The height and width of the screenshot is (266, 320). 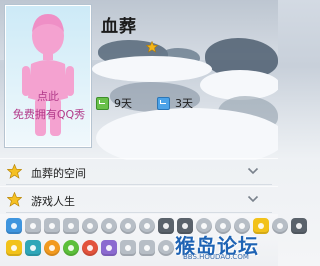 I want to click on username: 血葬, so click(x=119, y=27).